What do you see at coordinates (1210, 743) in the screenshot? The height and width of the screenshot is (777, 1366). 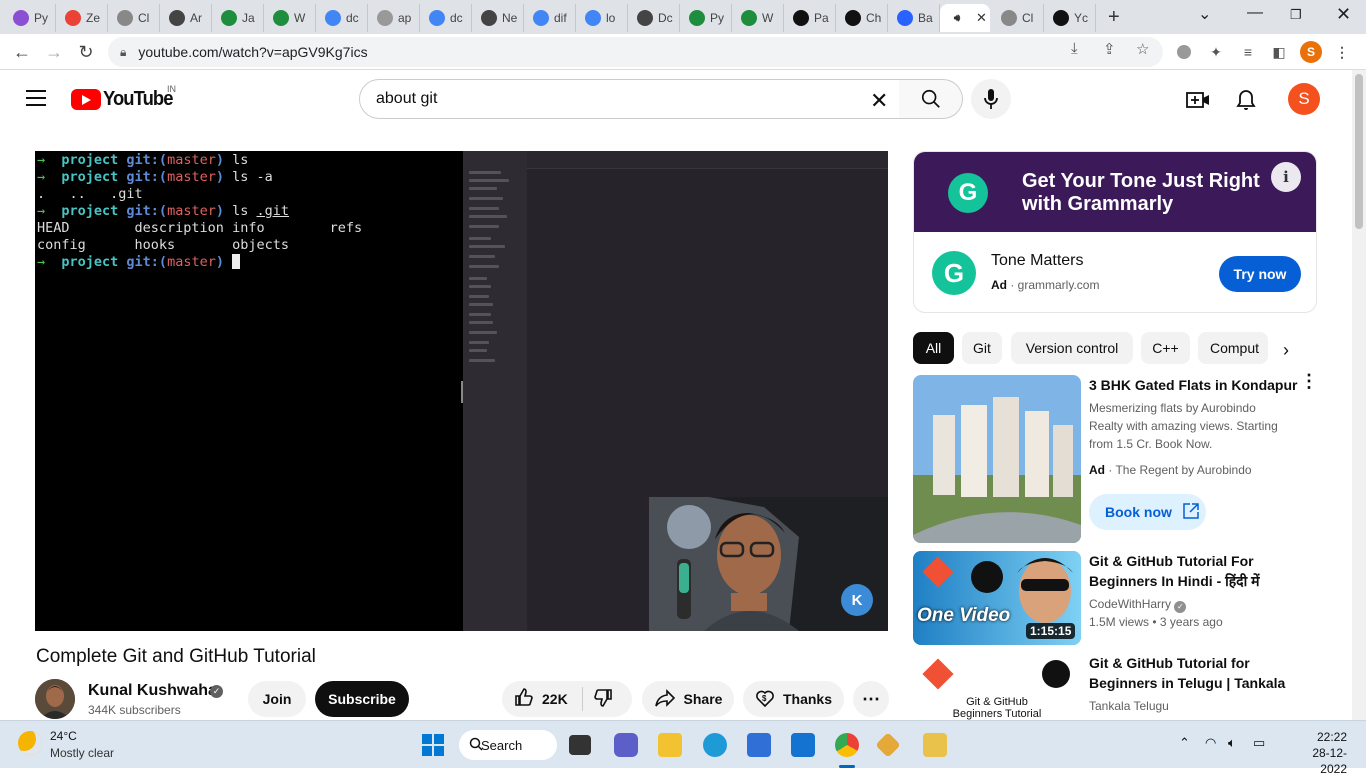 I see `wifi-icon: ◠` at bounding box center [1210, 743].